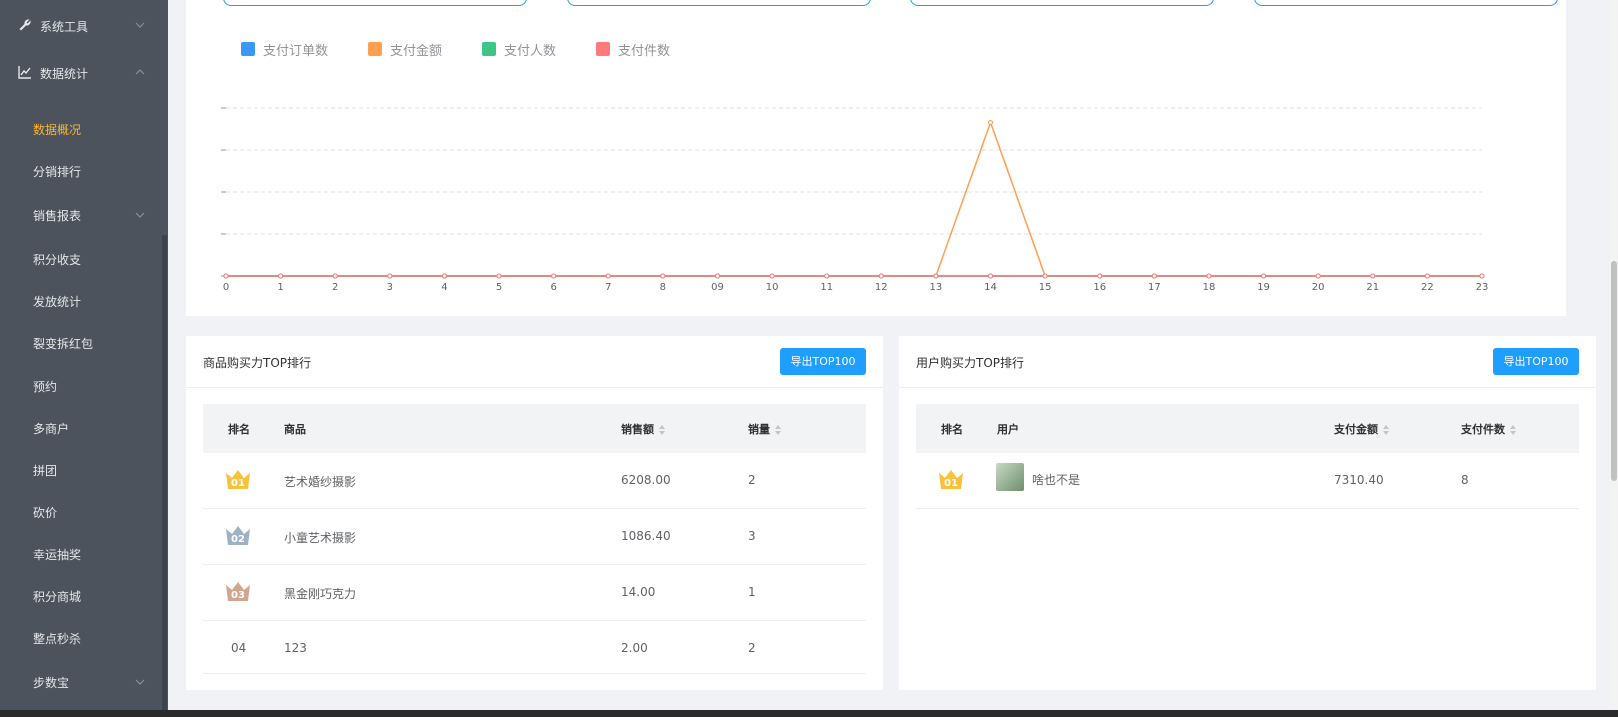  Describe the element at coordinates (534, 428) in the screenshot. I see `table-header: 排名 商品 销售额 销量` at that location.